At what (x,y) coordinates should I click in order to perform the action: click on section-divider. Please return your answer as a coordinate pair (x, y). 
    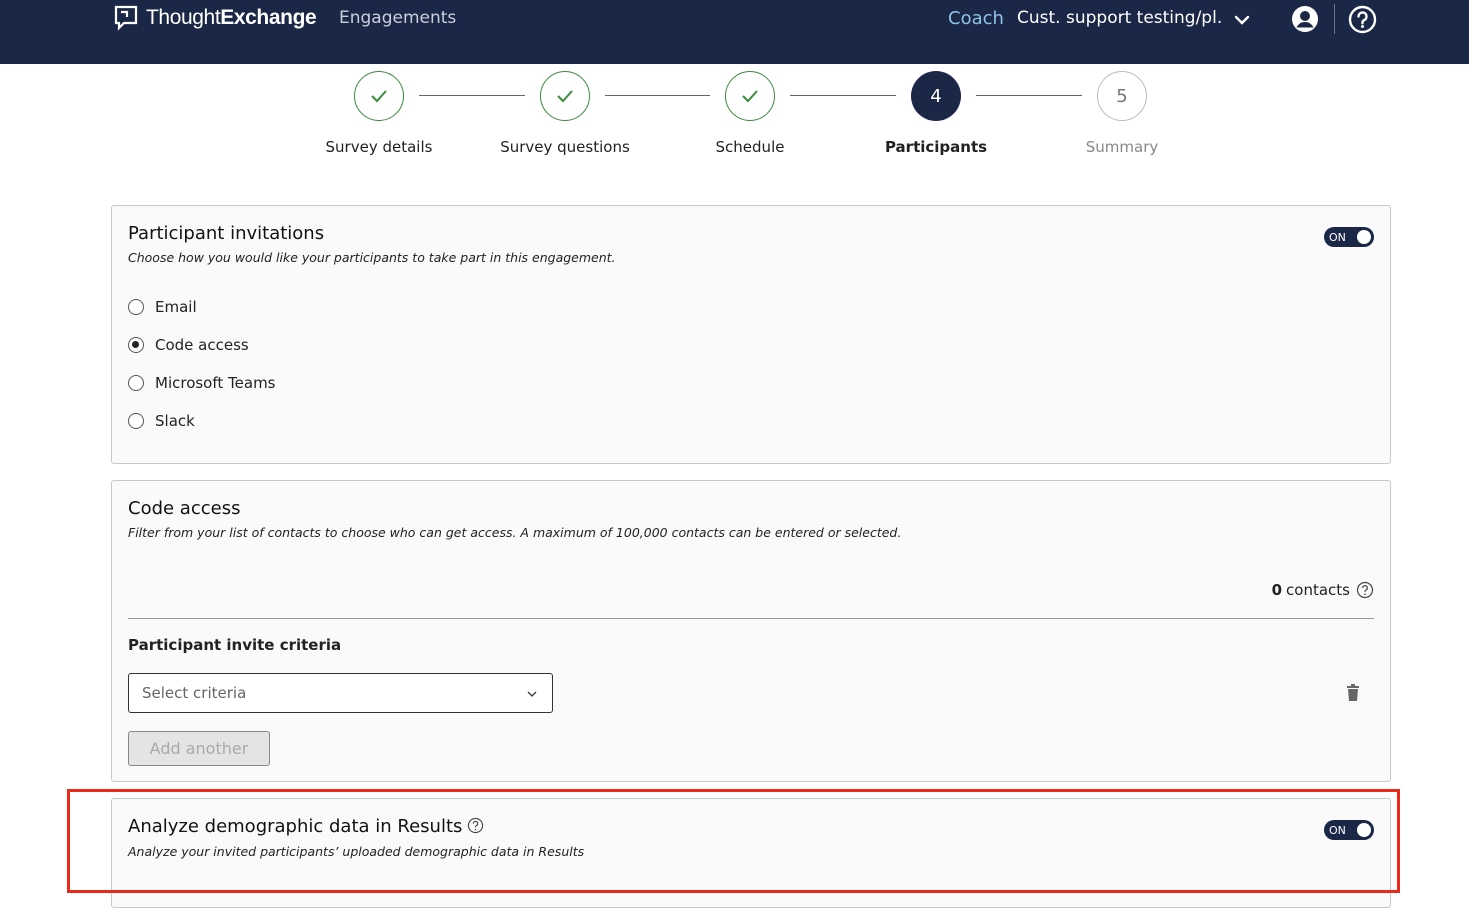
    Looking at the image, I should click on (751, 618).